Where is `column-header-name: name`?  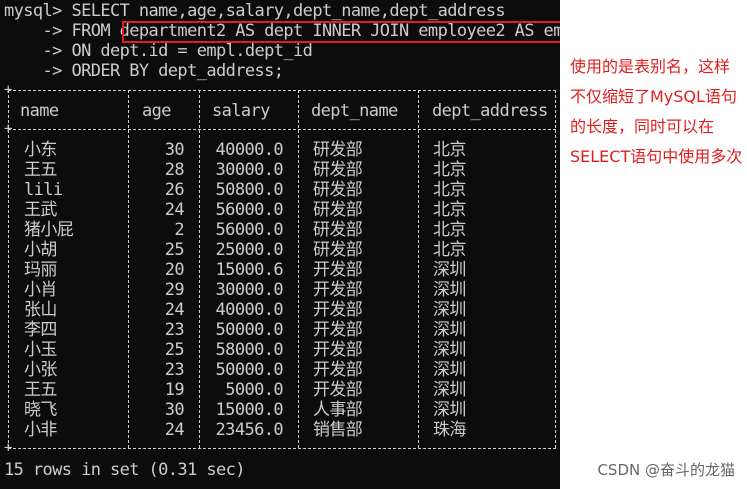
column-header-name: name is located at coordinates (39, 111).